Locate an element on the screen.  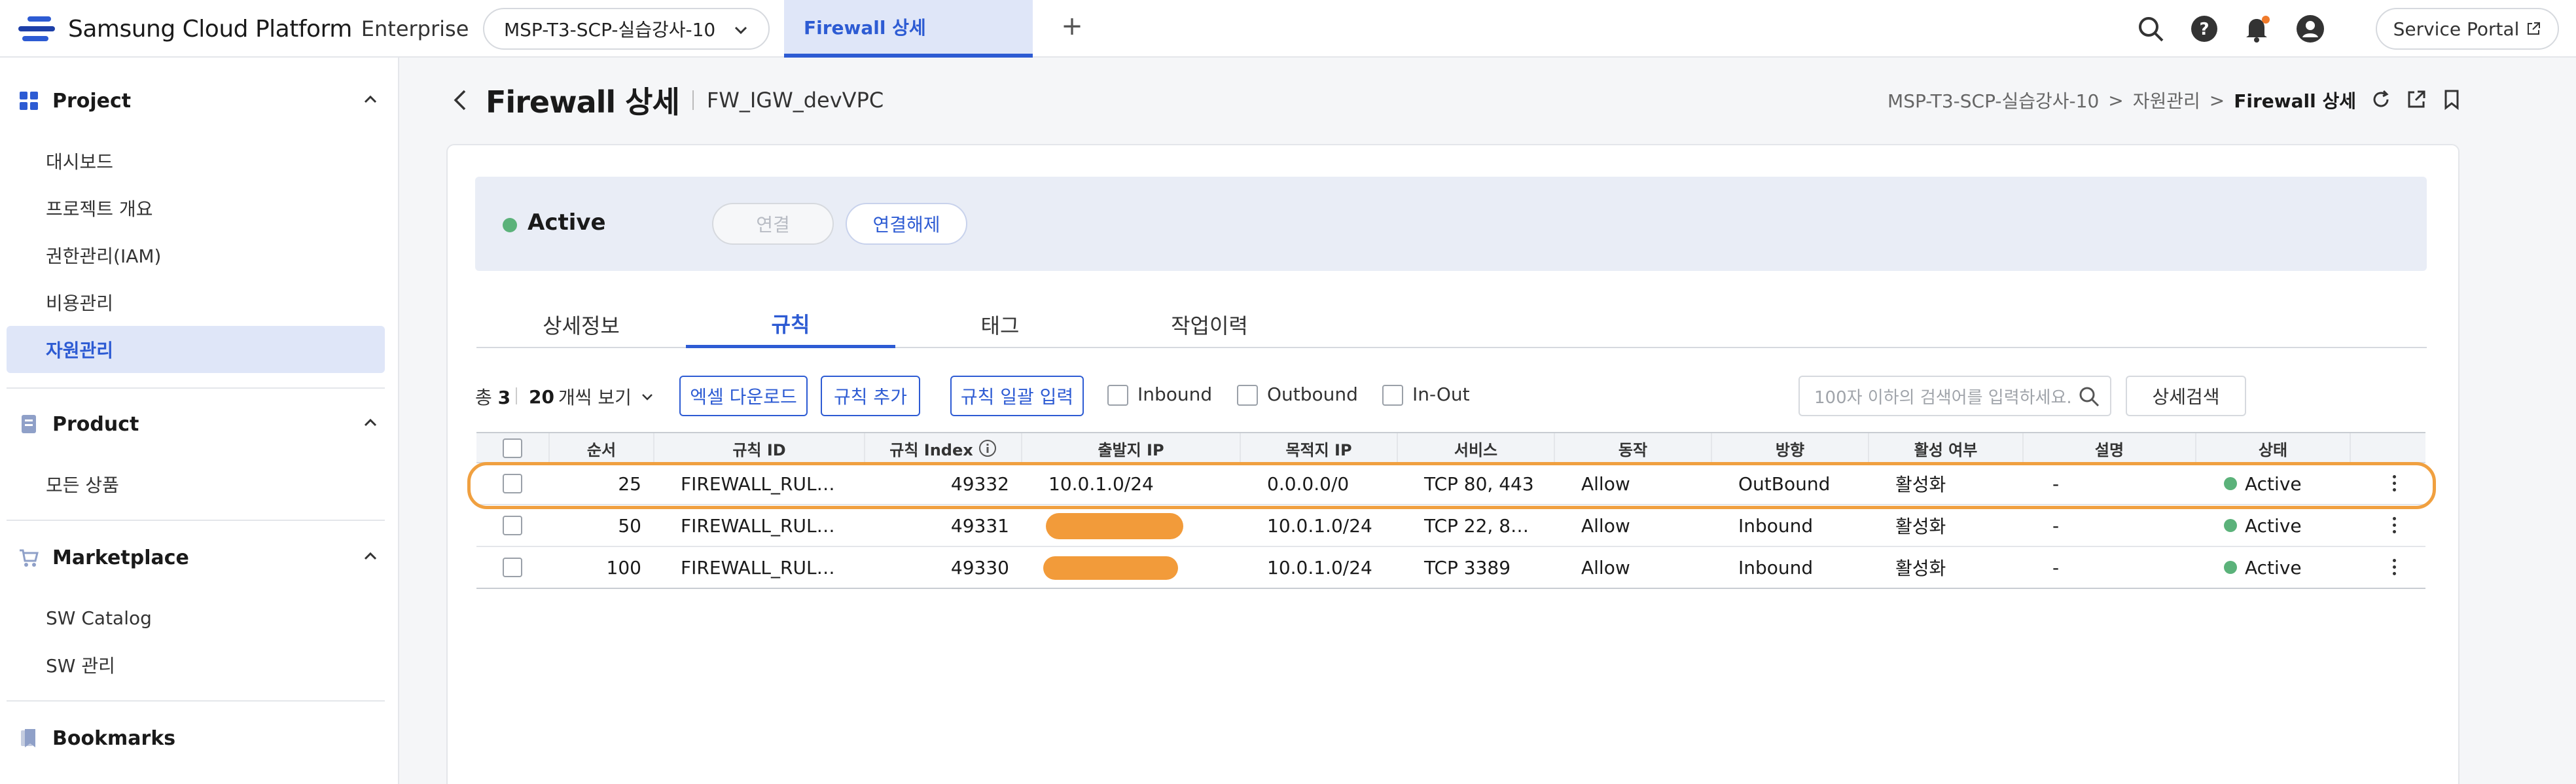
sidebar-item-label: 프로젝트 개요 is located at coordinates (99, 209).